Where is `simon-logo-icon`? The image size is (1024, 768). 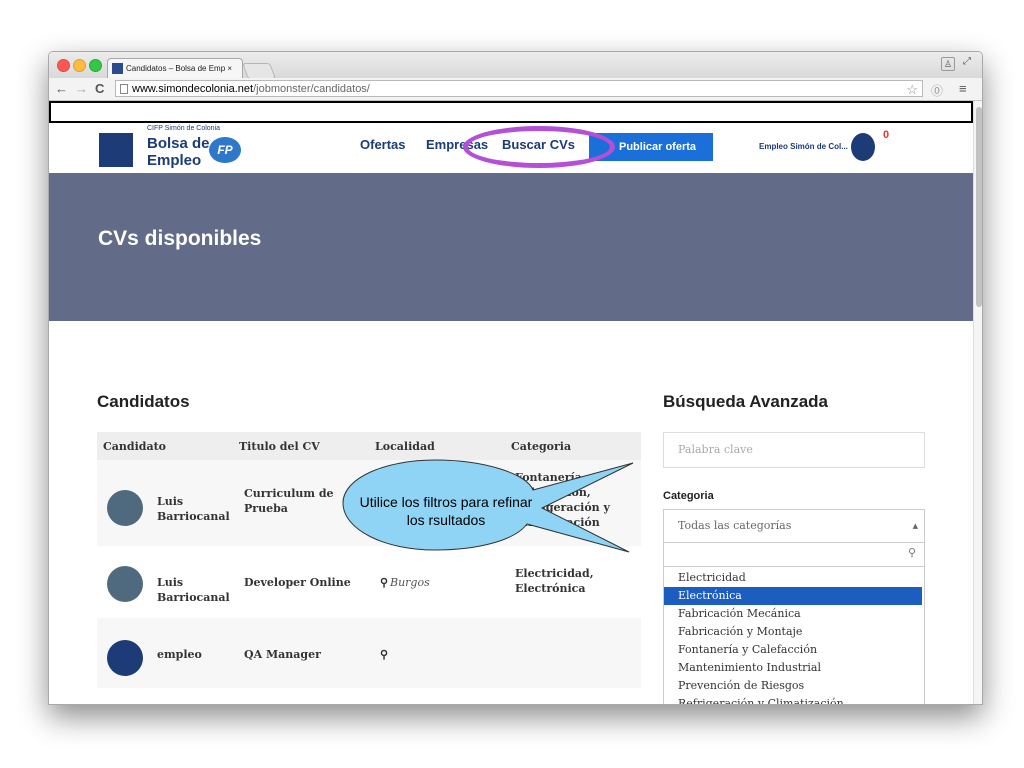
simon-logo-icon is located at coordinates (116, 150).